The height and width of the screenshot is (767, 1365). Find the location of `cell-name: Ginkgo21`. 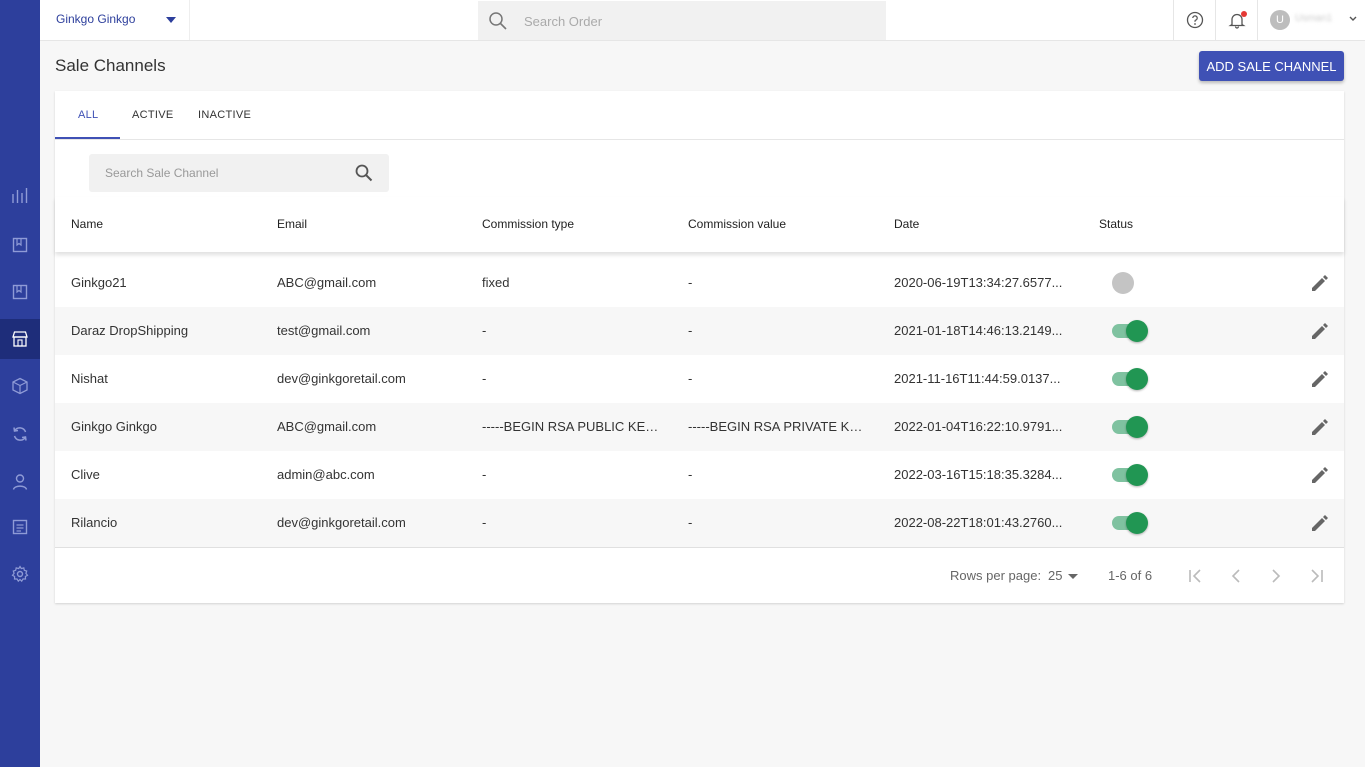

cell-name: Ginkgo21 is located at coordinates (99, 282).